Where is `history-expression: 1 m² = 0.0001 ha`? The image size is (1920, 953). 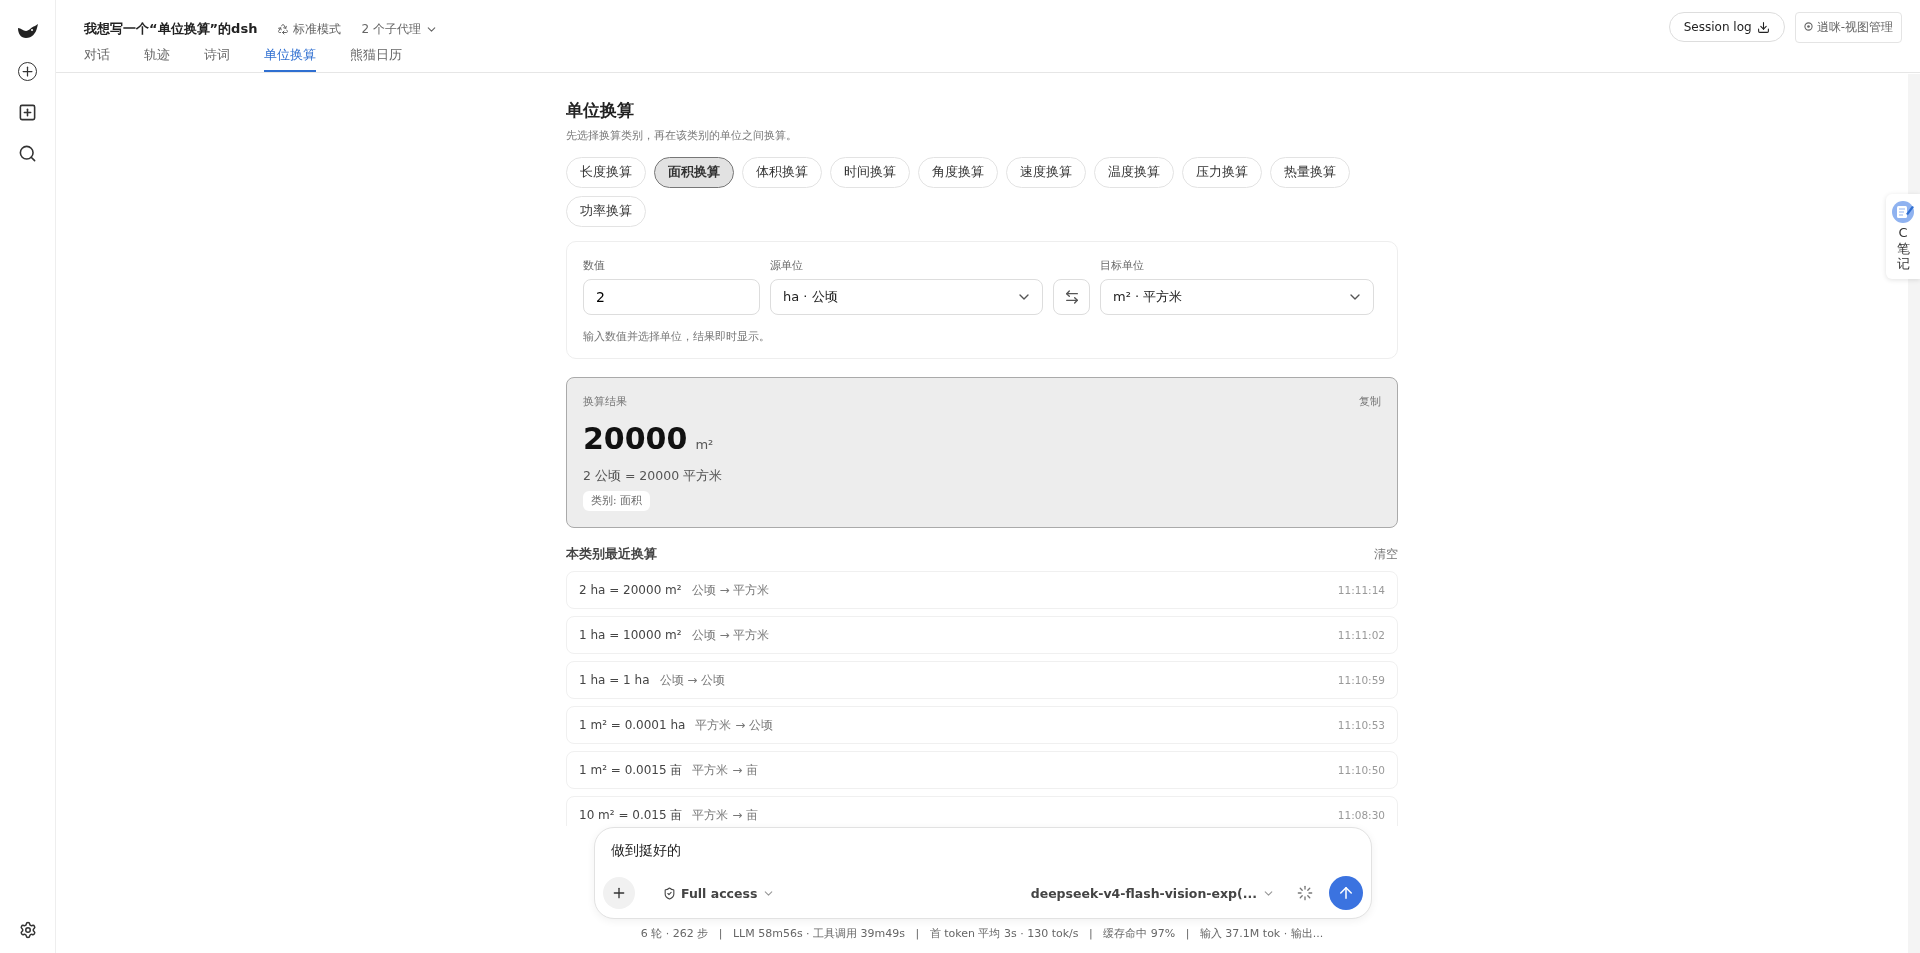
history-expression: 1 m² = 0.0001 ha is located at coordinates (632, 725).